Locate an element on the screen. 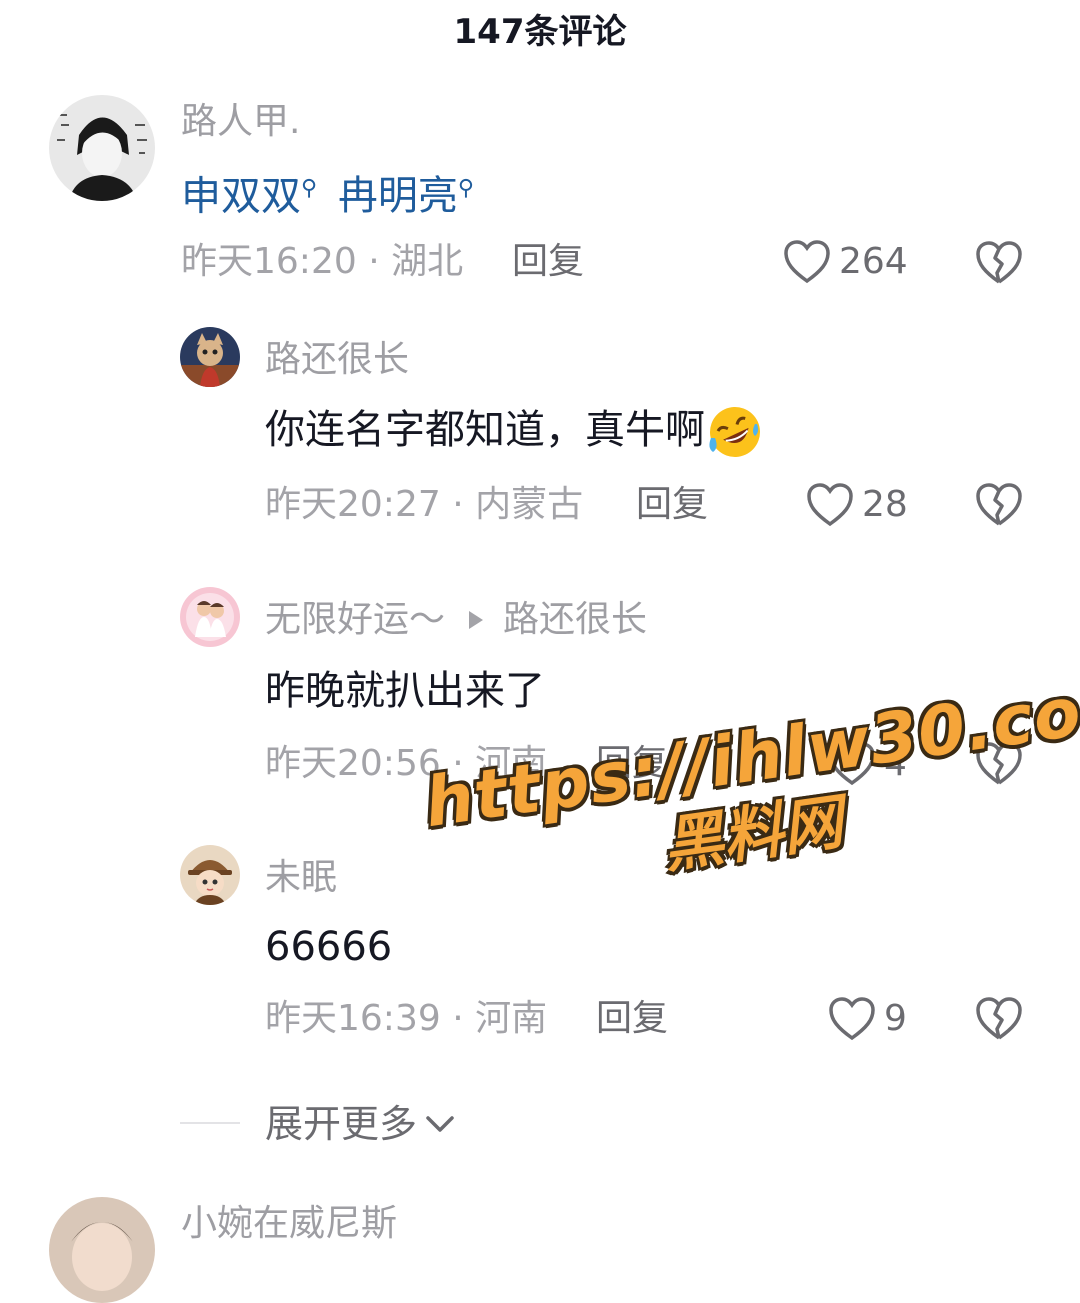 Image resolution: width=1080 pixels, height=1303 pixels. comments-count-title: 147条评论 is located at coordinates (540, 32).